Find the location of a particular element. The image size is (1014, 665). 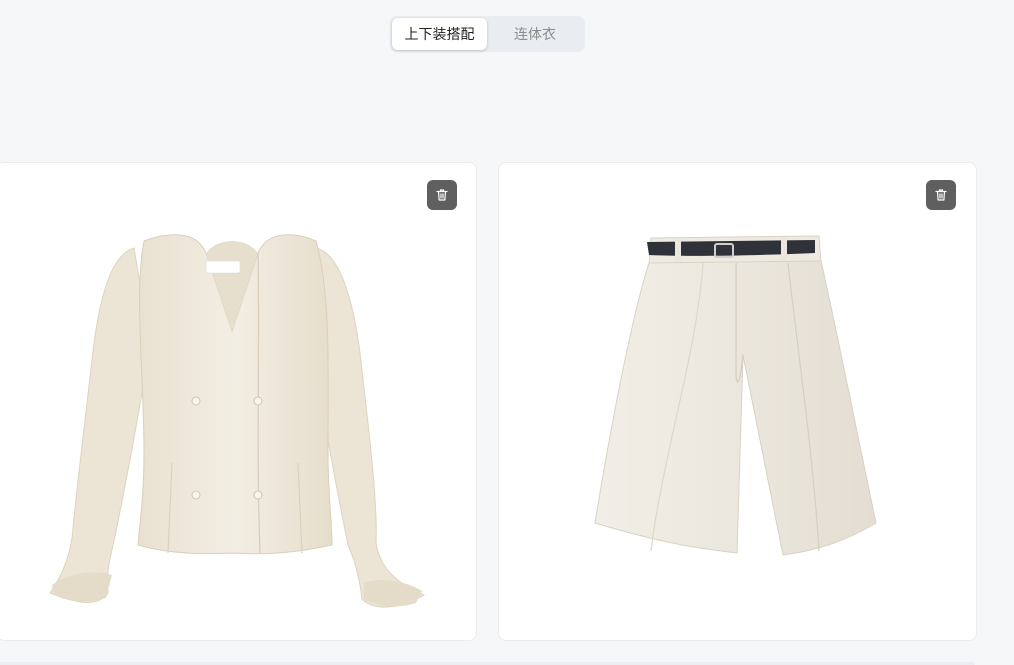

outfit-type-switch: 上下装搭配 连体衣 is located at coordinates (487, 34).